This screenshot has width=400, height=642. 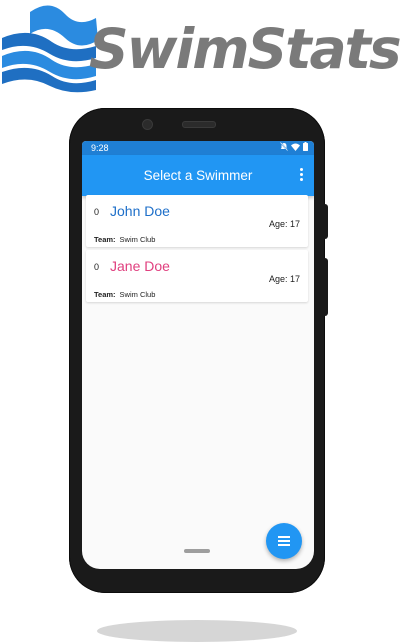 I want to click on power-button, so click(x=325, y=287).